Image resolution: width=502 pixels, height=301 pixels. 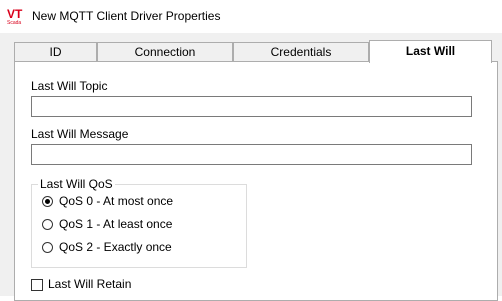 I want to click on checkbox-icon, so click(x=37, y=285).